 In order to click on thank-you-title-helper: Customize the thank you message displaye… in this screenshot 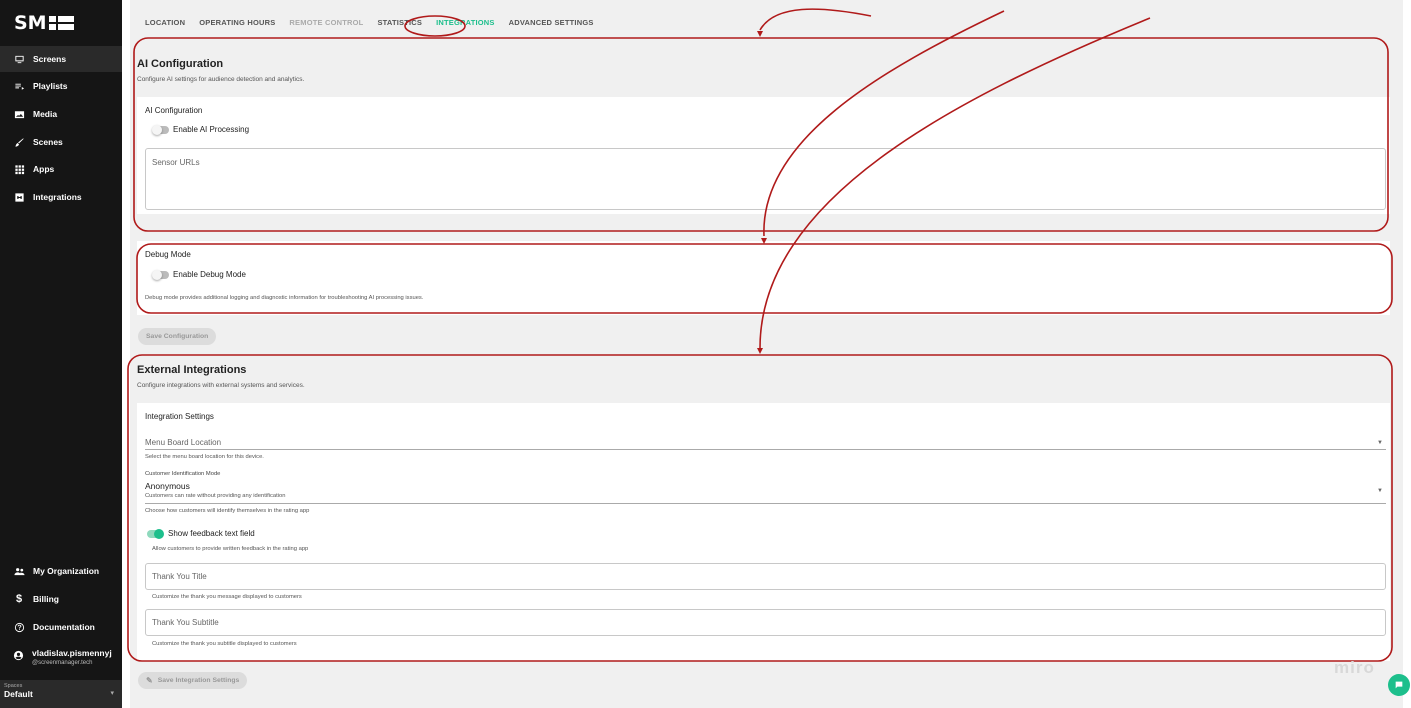, I will do `click(227, 597)`.